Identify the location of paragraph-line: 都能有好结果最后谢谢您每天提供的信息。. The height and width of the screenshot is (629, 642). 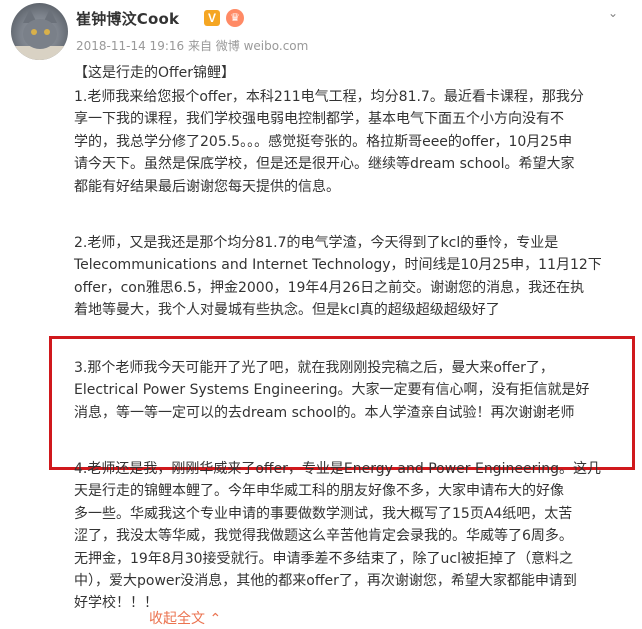
(207, 186).